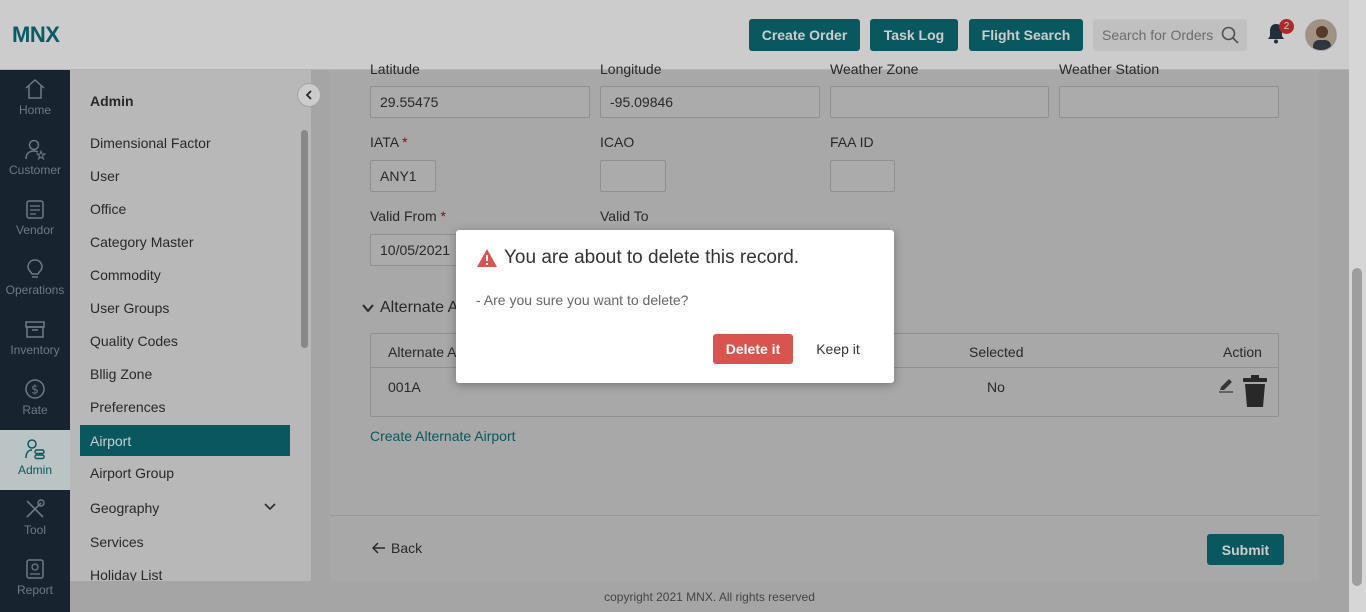 The height and width of the screenshot is (612, 1366). What do you see at coordinates (1357, 427) in the screenshot?
I see `scrollbar-thumb` at bounding box center [1357, 427].